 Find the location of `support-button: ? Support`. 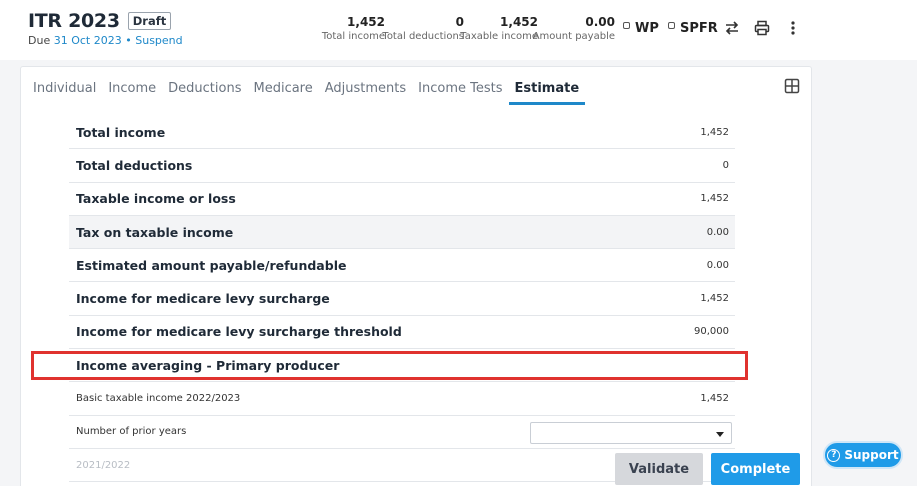

support-button: ? Support is located at coordinates (863, 455).